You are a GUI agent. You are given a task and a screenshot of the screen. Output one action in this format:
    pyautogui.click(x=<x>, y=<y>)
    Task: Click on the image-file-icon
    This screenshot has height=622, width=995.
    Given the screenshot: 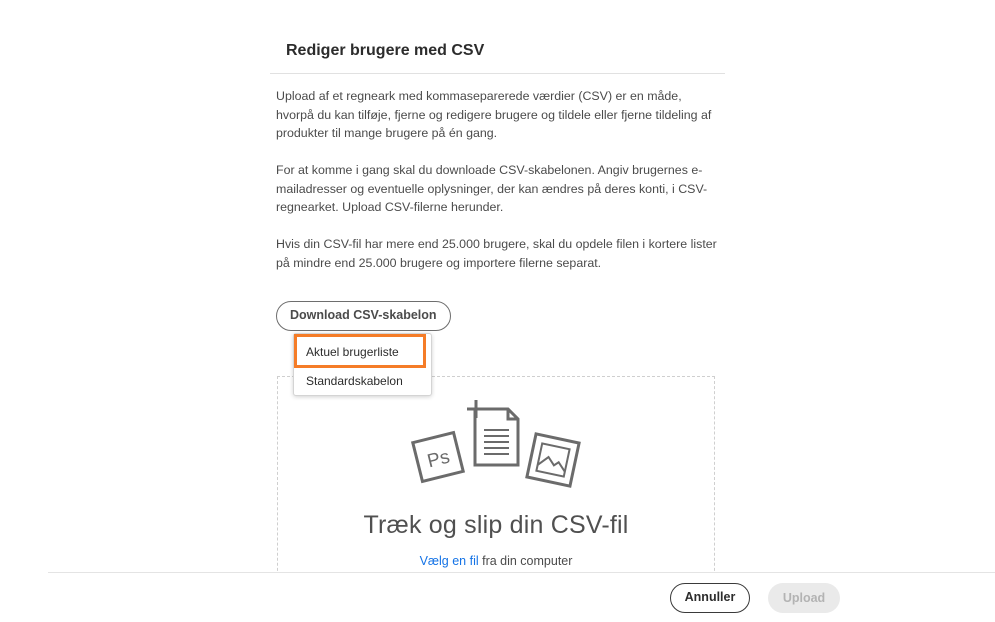 What is the action you would take?
    pyautogui.click(x=553, y=460)
    